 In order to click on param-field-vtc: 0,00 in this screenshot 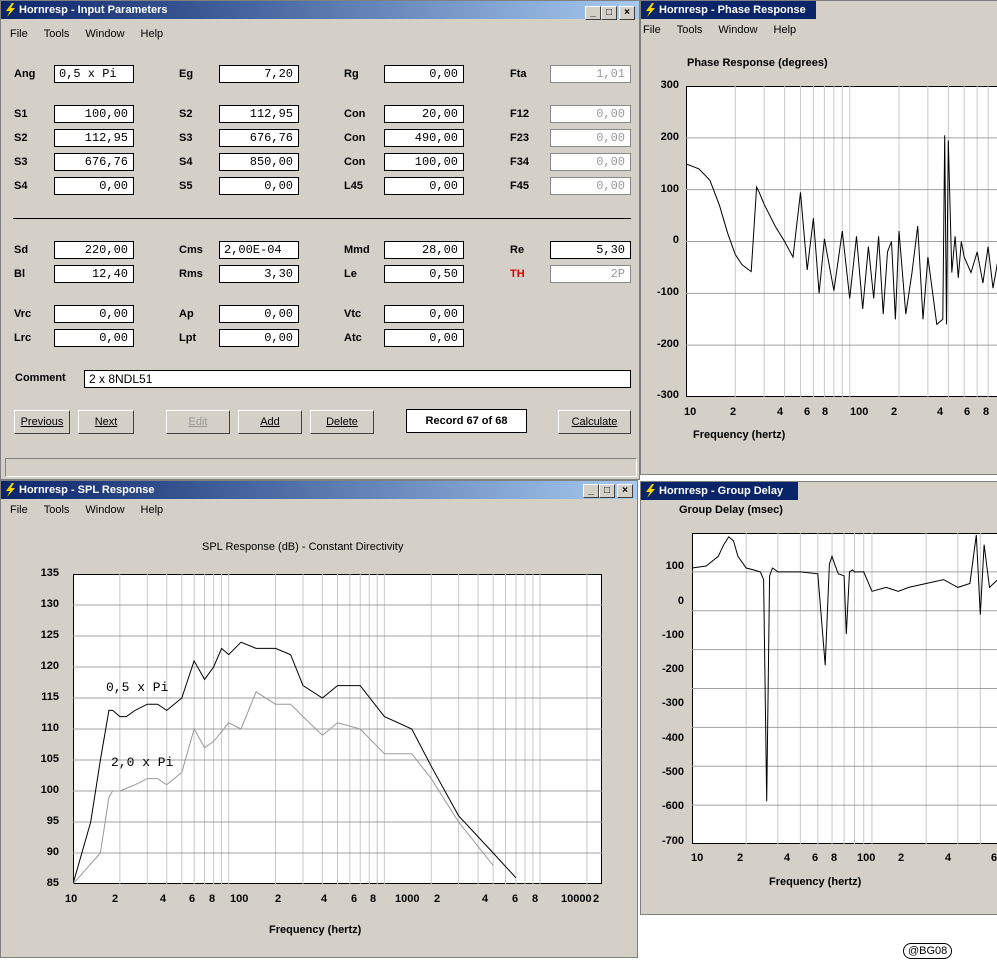, I will do `click(424, 314)`.